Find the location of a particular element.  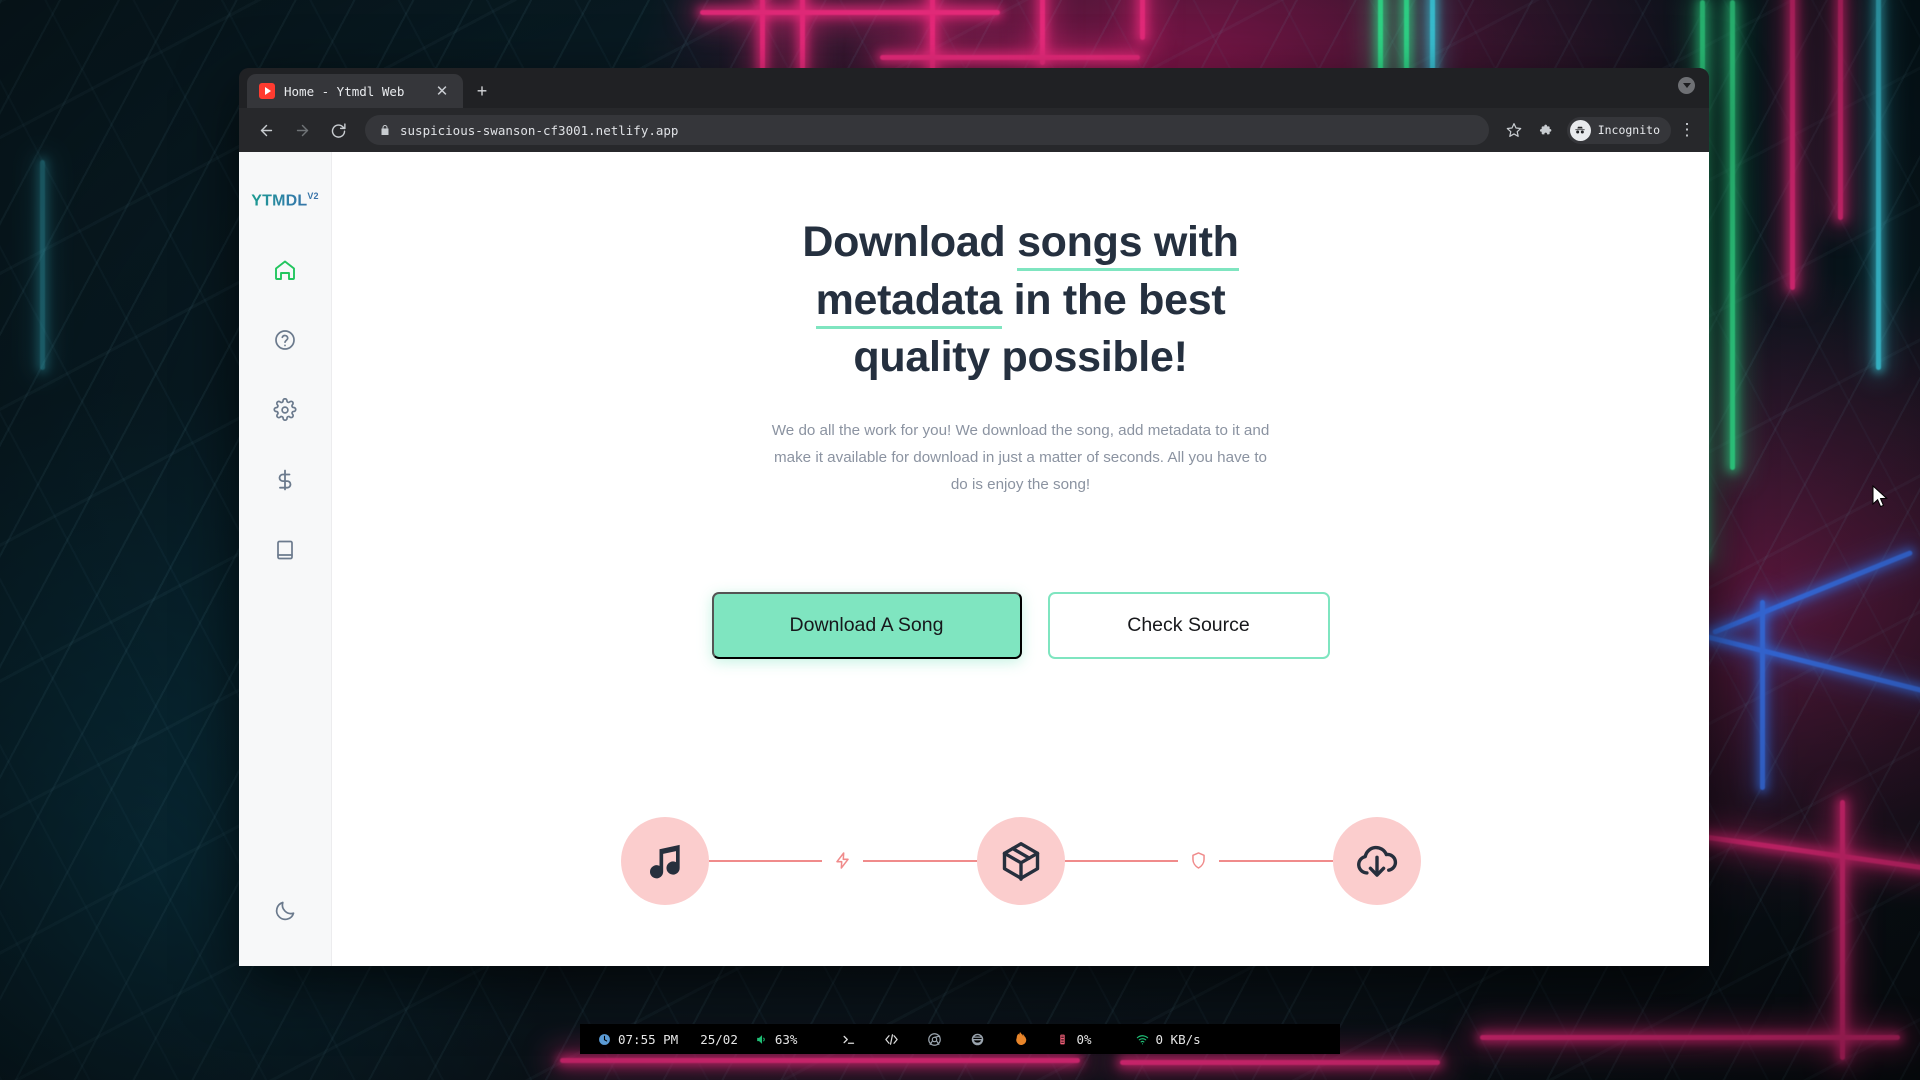

moon-icon is located at coordinates (285, 911).